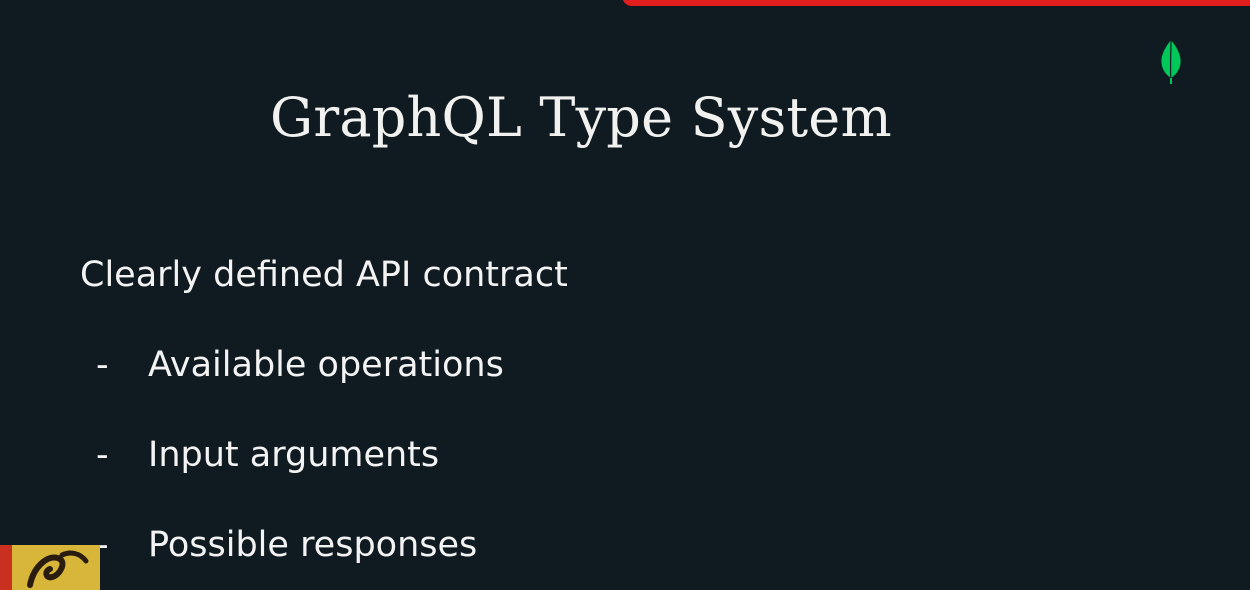 The image size is (1250, 590). What do you see at coordinates (936, 3) in the screenshot?
I see `accent-bar` at bounding box center [936, 3].